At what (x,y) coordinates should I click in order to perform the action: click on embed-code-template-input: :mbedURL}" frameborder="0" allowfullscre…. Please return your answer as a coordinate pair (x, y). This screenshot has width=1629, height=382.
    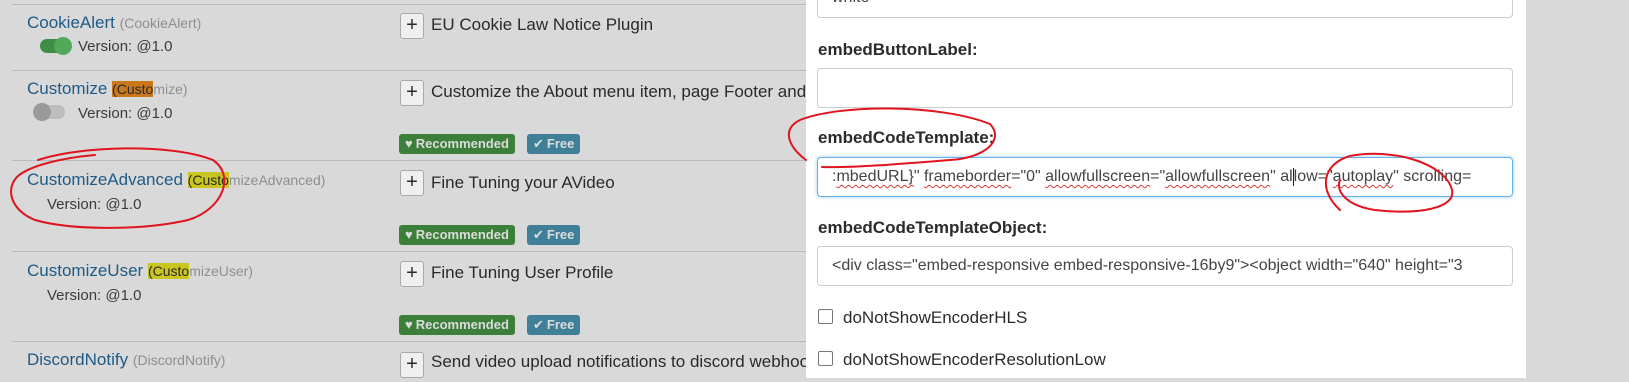
    Looking at the image, I should click on (1165, 177).